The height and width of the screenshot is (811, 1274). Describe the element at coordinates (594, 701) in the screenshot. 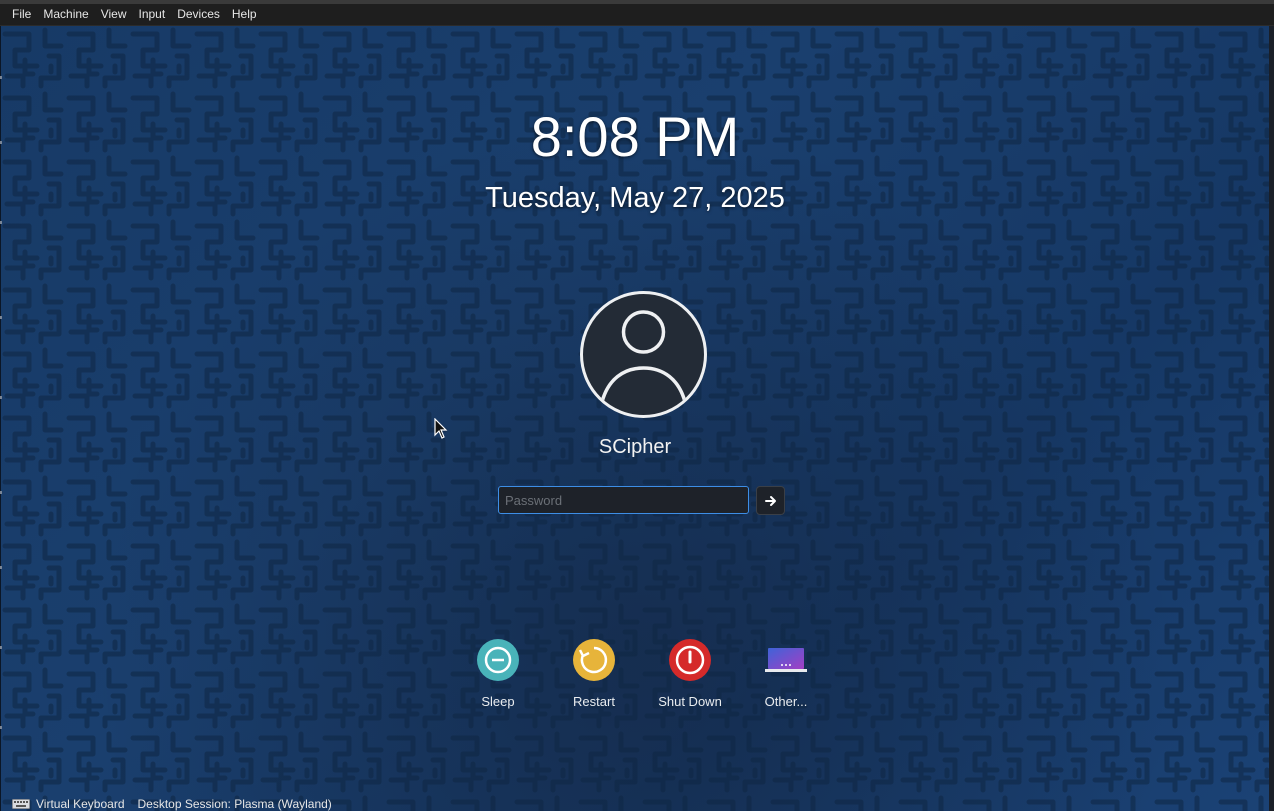

I see `restart-label: Restart` at that location.